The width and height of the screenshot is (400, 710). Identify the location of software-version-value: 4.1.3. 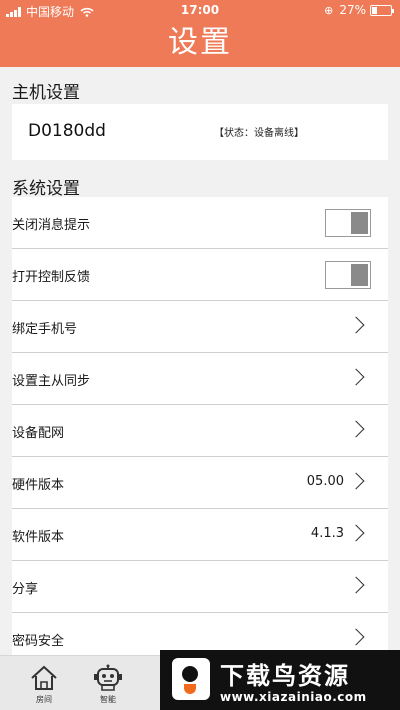
(327, 533).